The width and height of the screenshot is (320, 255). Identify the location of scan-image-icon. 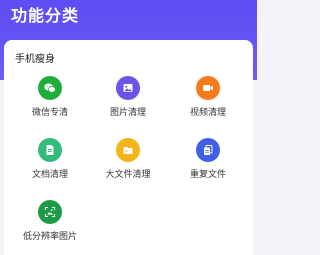
(50, 212).